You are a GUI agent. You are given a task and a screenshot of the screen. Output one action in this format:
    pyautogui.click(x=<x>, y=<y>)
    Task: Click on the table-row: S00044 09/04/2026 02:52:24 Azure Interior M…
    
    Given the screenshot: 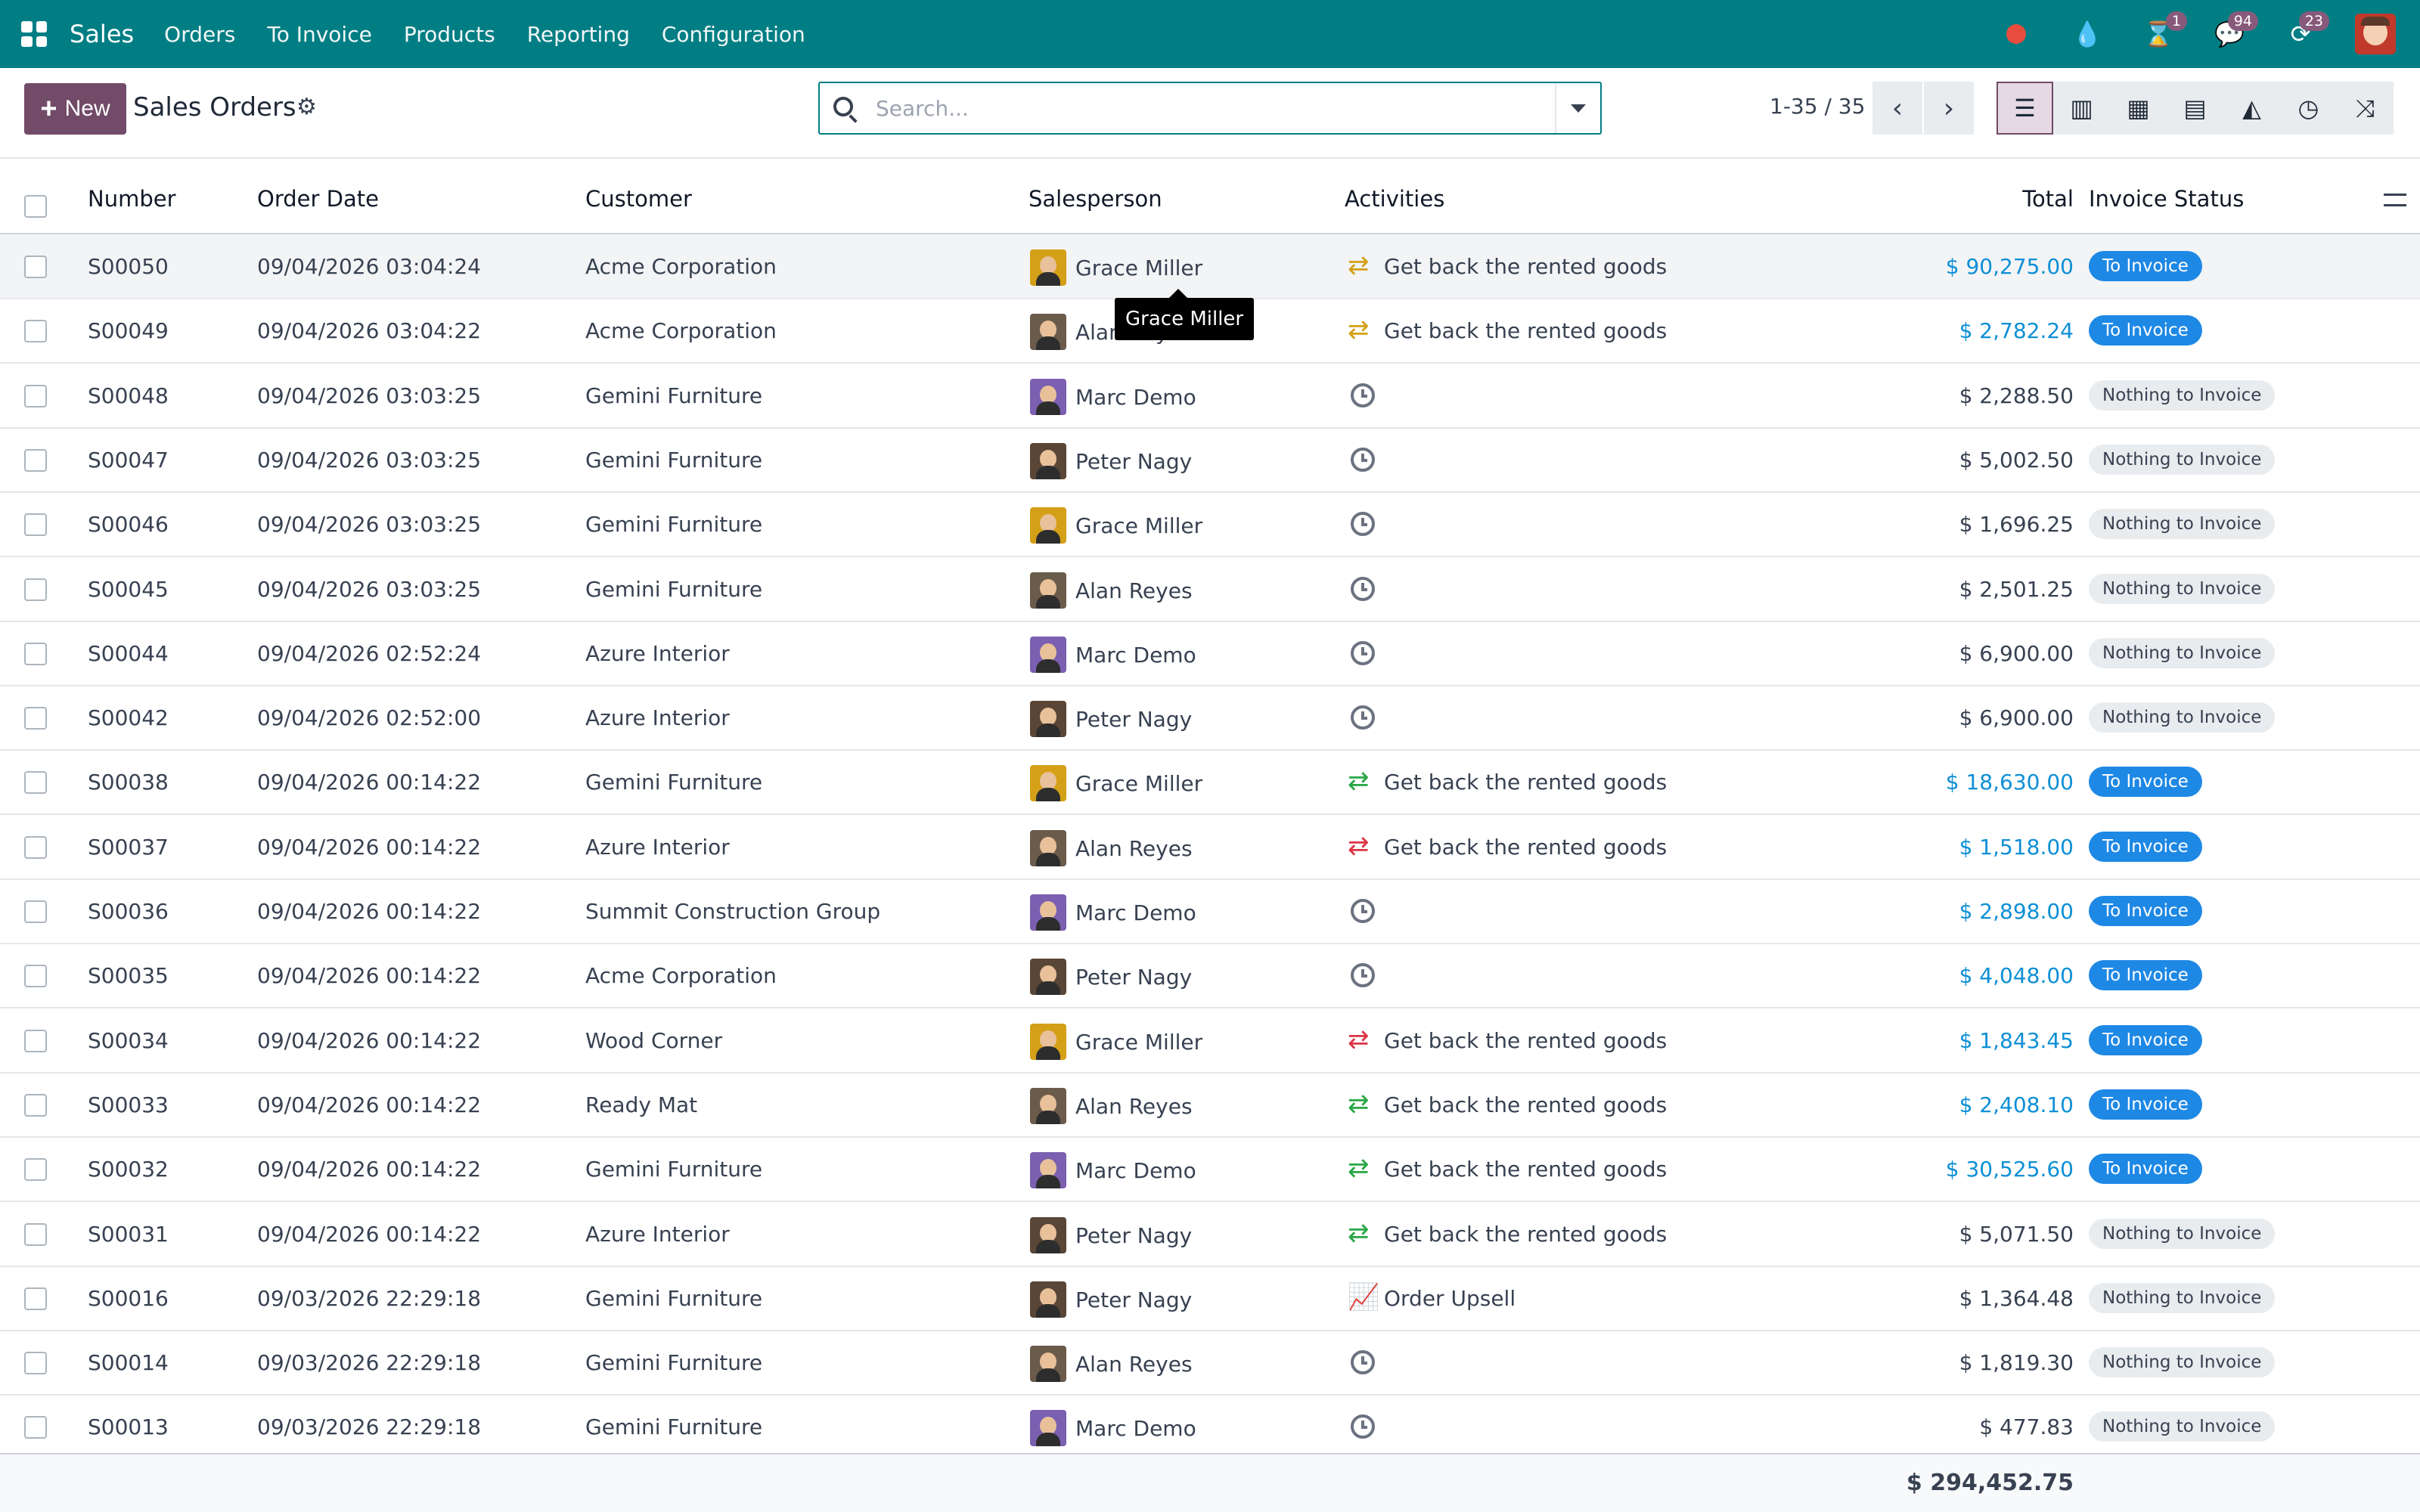 What is the action you would take?
    pyautogui.click(x=1210, y=653)
    